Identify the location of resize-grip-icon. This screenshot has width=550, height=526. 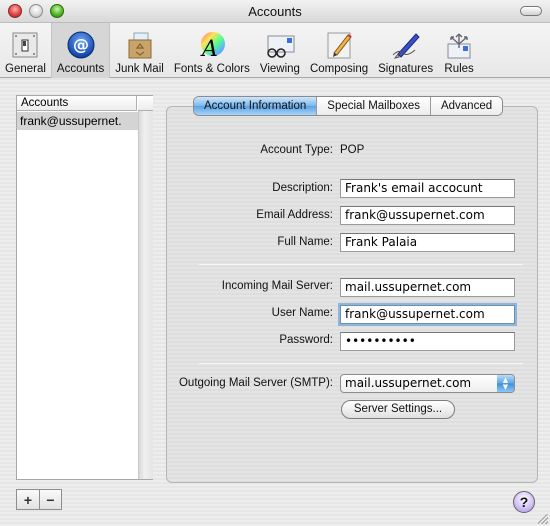
(543, 519).